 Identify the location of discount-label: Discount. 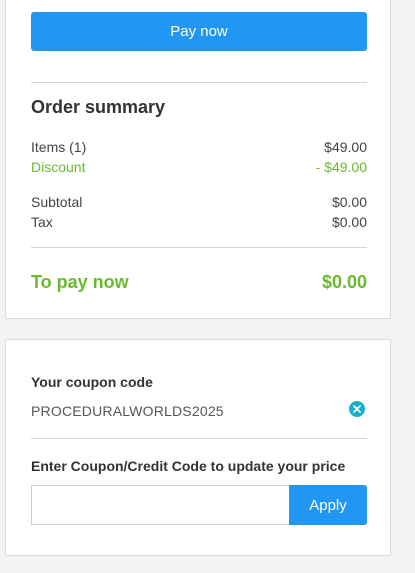
(58, 167).